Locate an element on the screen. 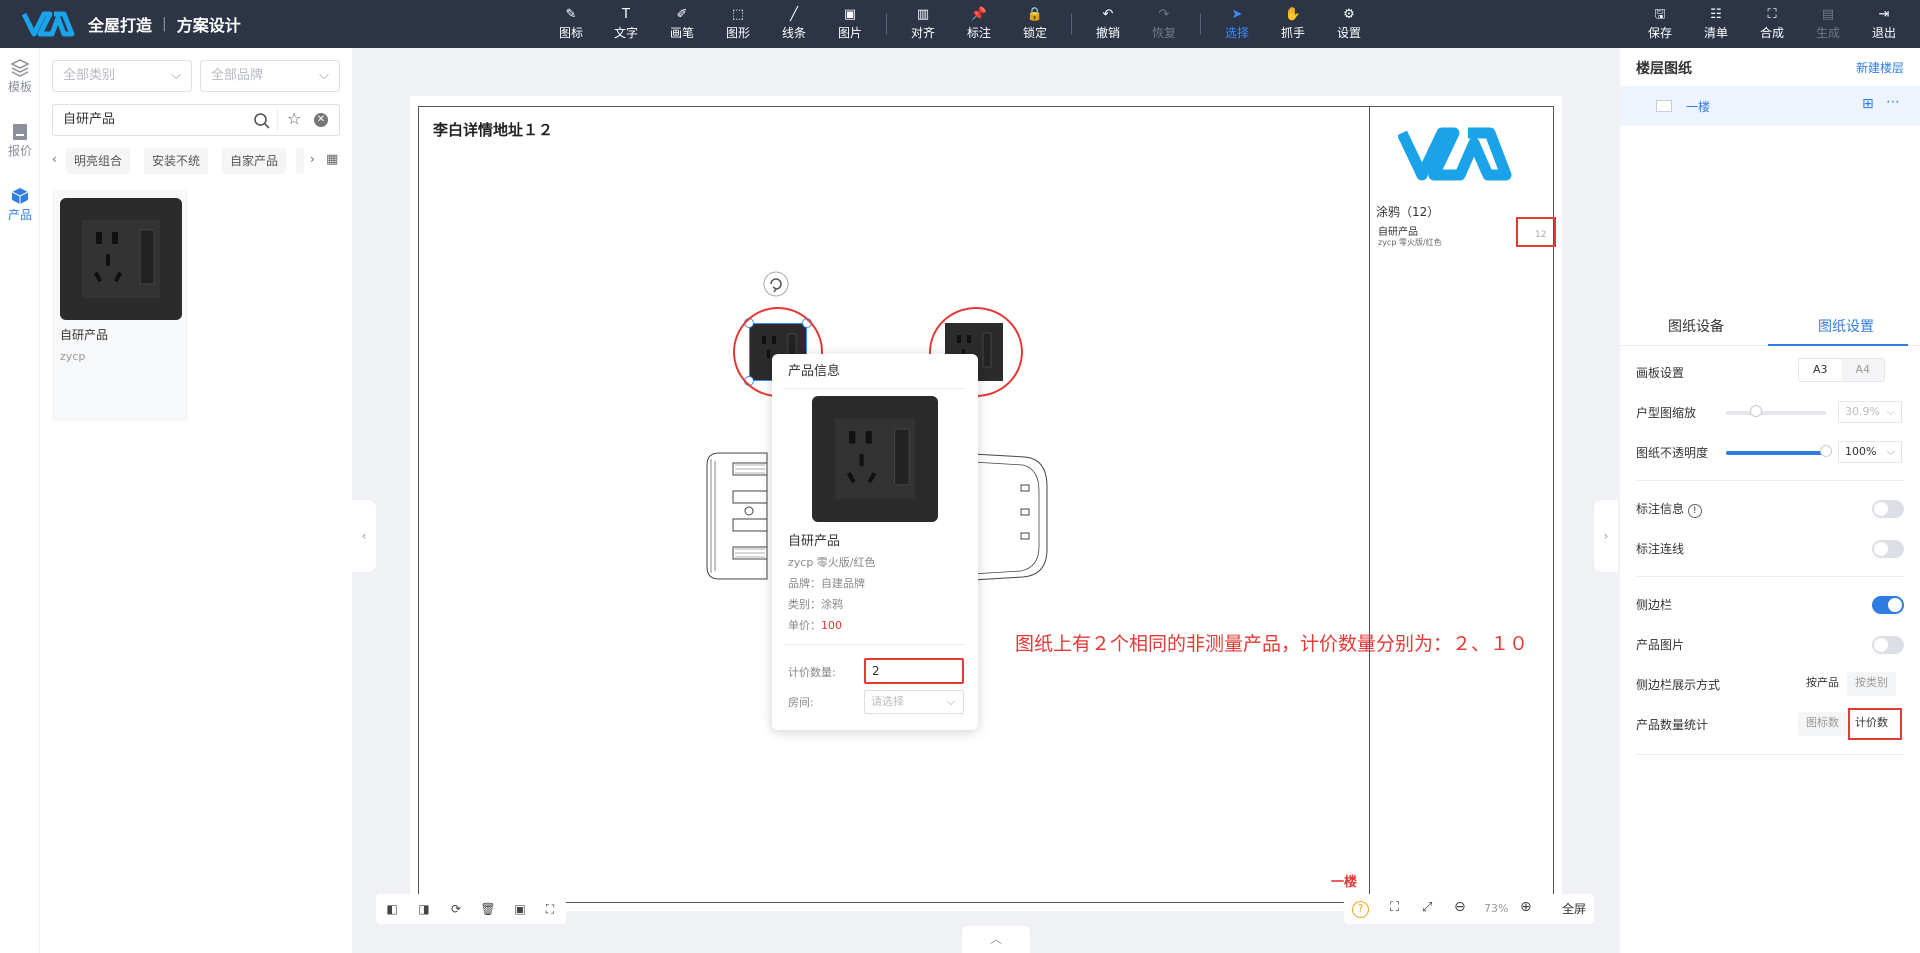 The width and height of the screenshot is (1920, 953). sidebar-mode-label: 侧边栏展示方式 is located at coordinates (1678, 685).